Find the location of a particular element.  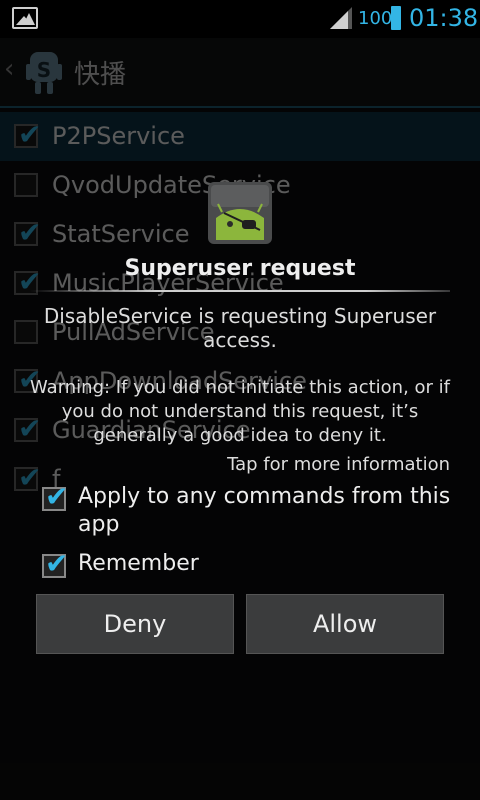

title-divider is located at coordinates (240, 291).